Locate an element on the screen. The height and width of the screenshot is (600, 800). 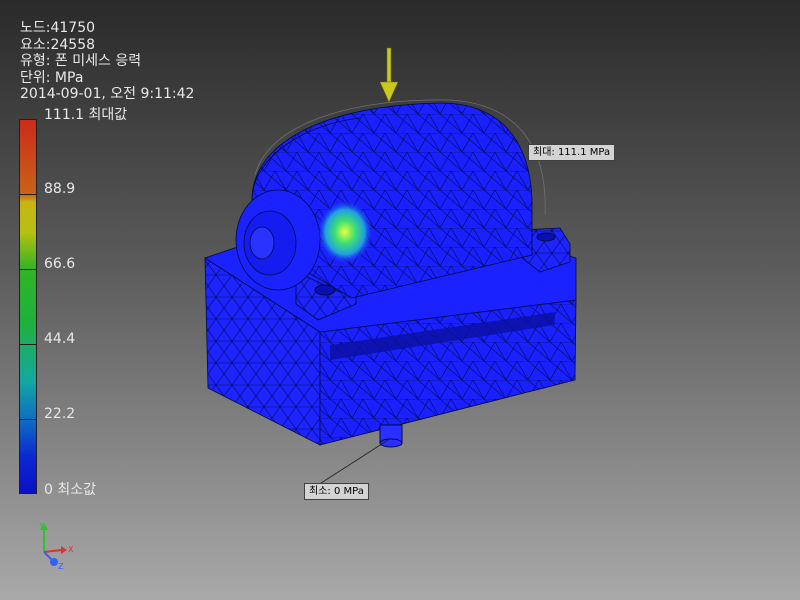
max-stress-hotspot is located at coordinates (345, 232).